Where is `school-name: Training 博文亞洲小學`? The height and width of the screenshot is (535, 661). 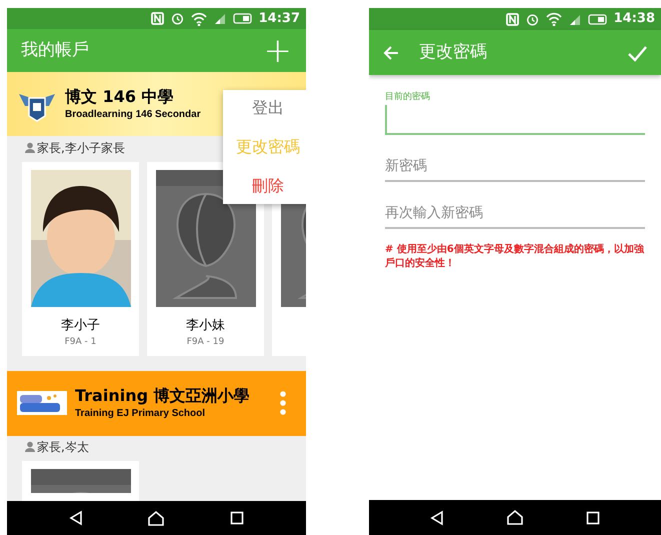 school-name: Training 博文亞洲小學 is located at coordinates (162, 396).